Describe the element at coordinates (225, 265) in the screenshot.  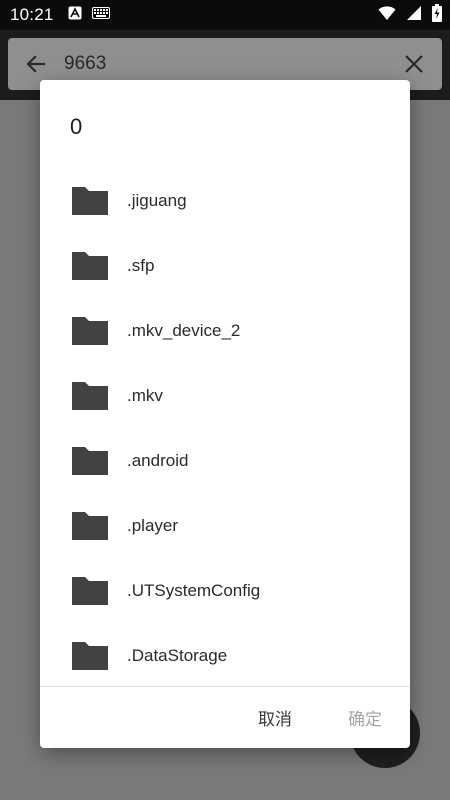
I see `folder-item: .sfp` at that location.